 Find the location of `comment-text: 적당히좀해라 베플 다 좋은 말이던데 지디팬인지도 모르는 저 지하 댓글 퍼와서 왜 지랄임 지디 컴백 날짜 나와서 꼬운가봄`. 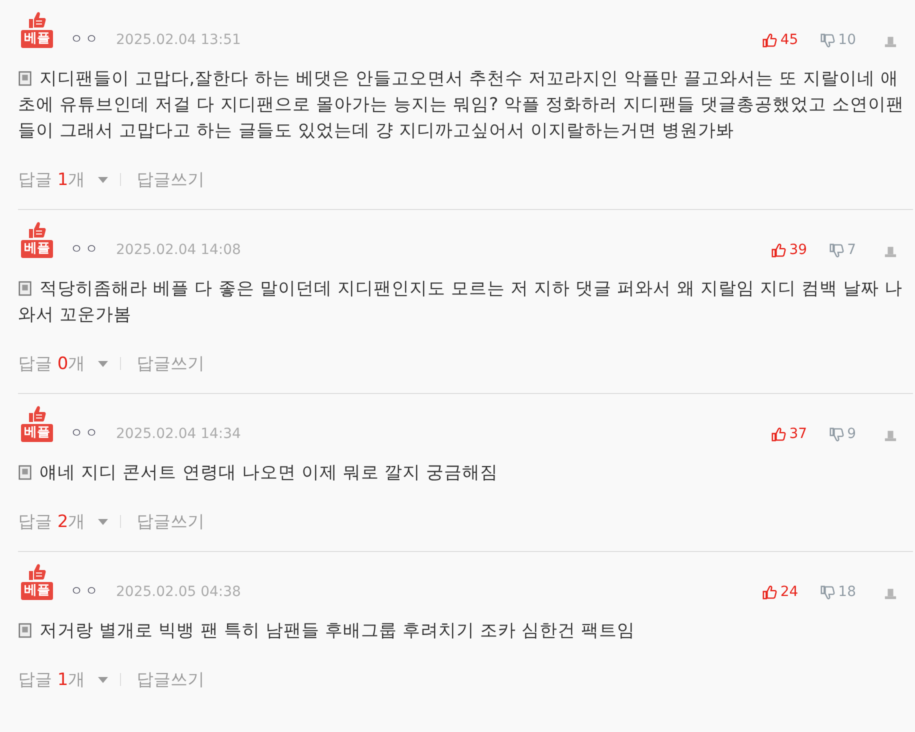

comment-text: 적당히좀해라 베플 다 좋은 말이던데 지디팬인지도 모르는 저 지하 댓글 퍼와서 왜 지랄임 지디 컴백 날짜 나와서 꼬운가봄 is located at coordinates (461, 302).